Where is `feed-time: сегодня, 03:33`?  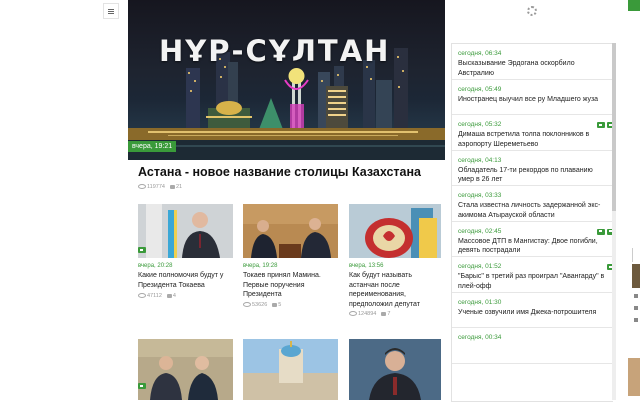
feed-time: сегодня, 03:33 is located at coordinates (480, 195).